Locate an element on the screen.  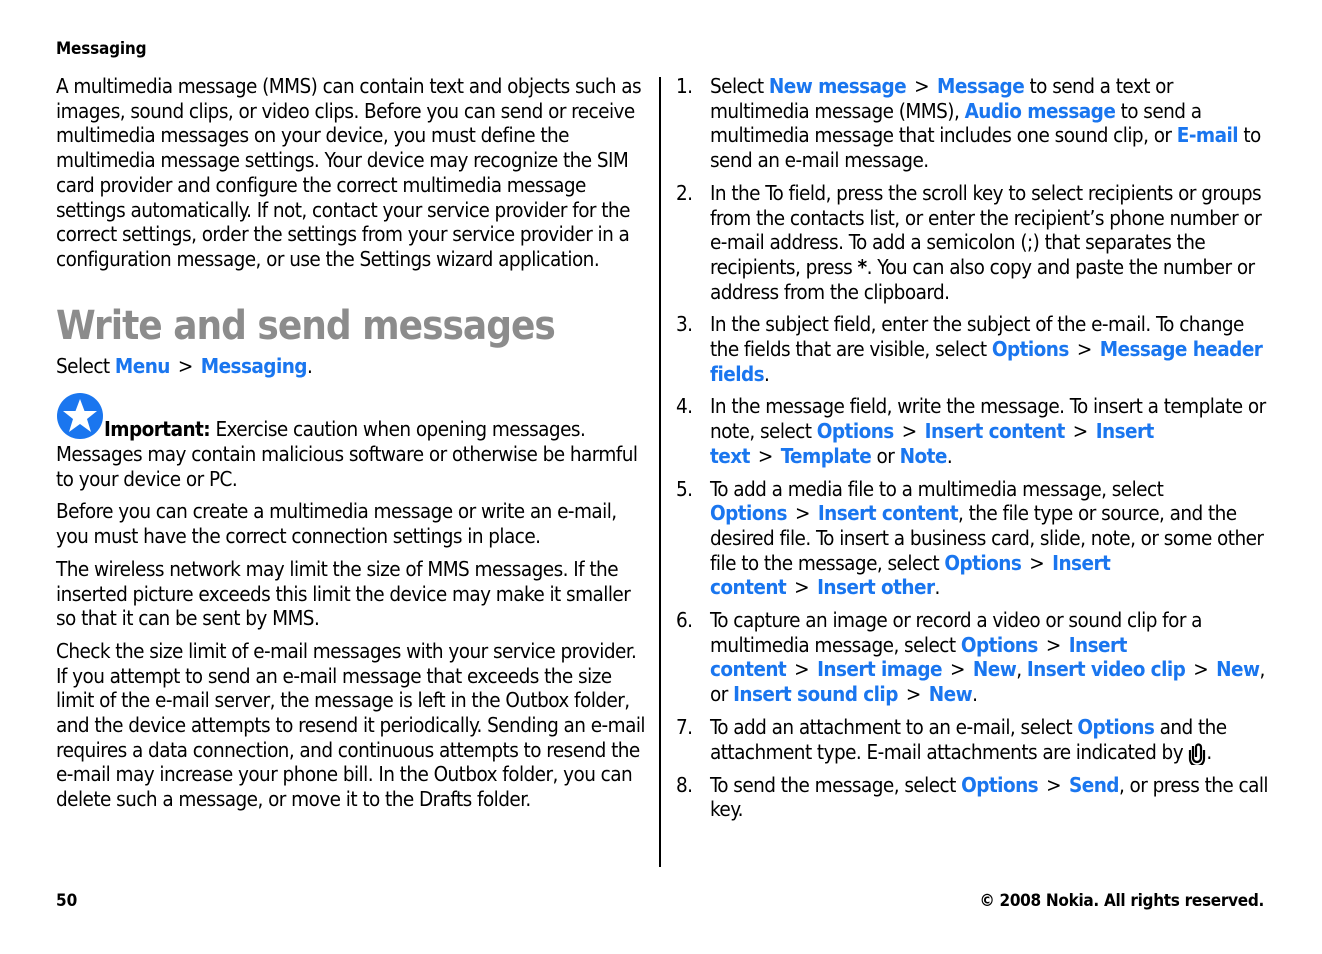
step-text: or is located at coordinates (885, 455).